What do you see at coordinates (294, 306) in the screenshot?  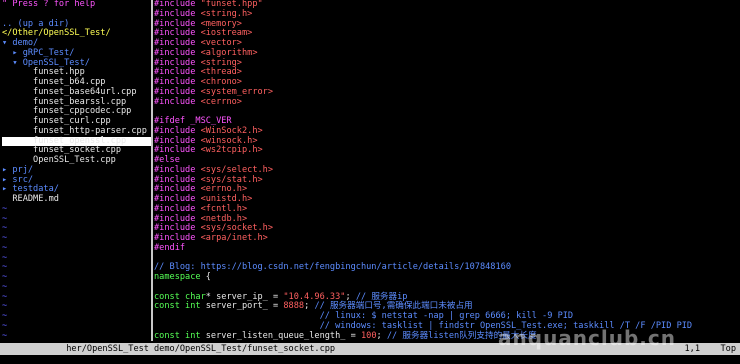 I see `code-token: 8888` at bounding box center [294, 306].